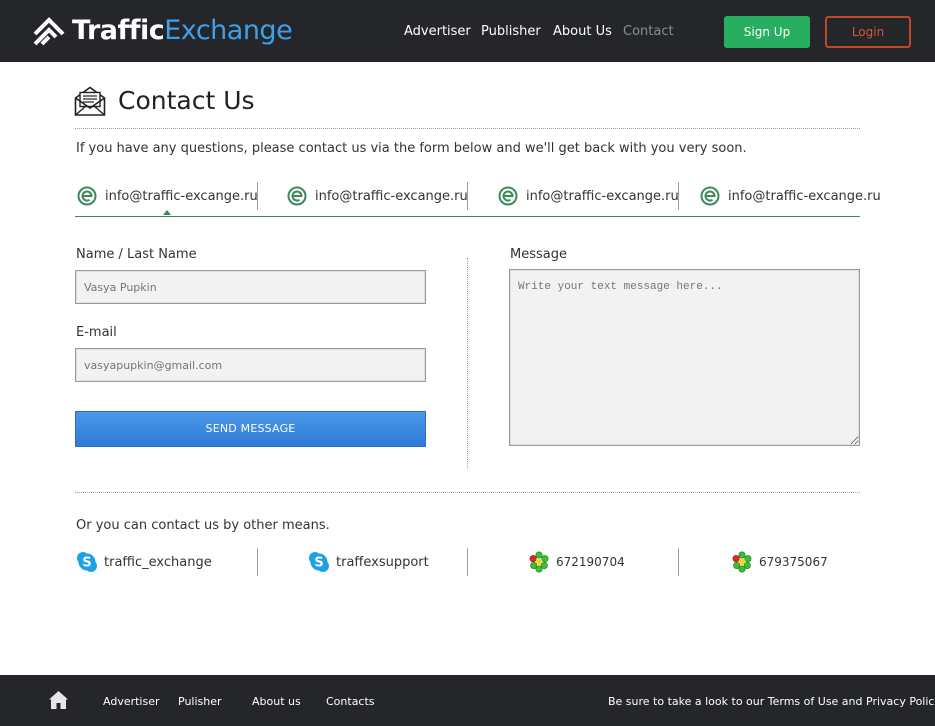 This screenshot has width=935, height=726. I want to click on footer-link-publisher: Pulisher, so click(200, 701).